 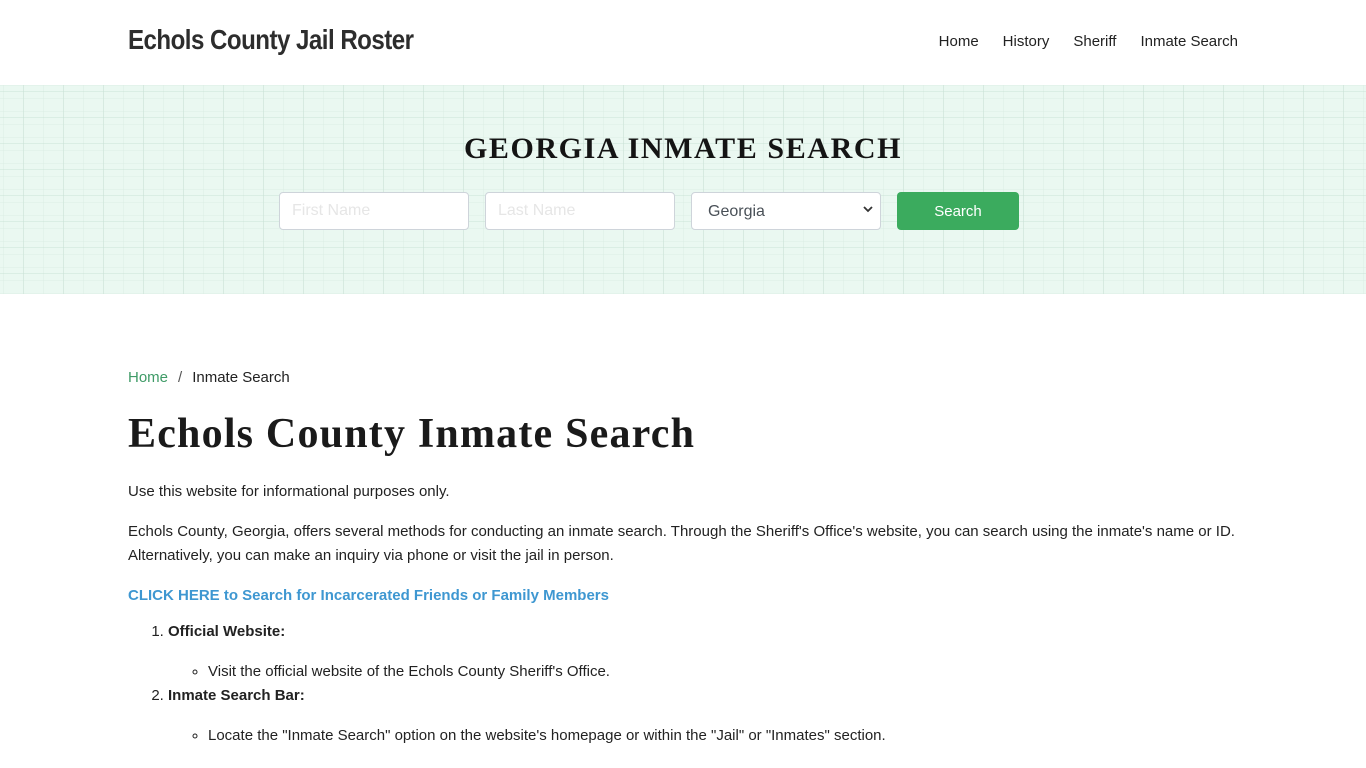 What do you see at coordinates (1189, 41) in the screenshot?
I see `nav-inmate-search: Inmate Search` at bounding box center [1189, 41].